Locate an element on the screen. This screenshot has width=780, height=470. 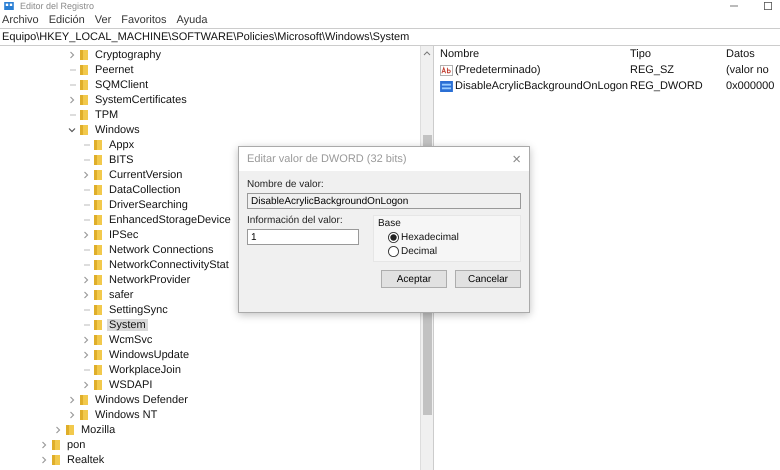
value-data: 0x000000 is located at coordinates (750, 86).